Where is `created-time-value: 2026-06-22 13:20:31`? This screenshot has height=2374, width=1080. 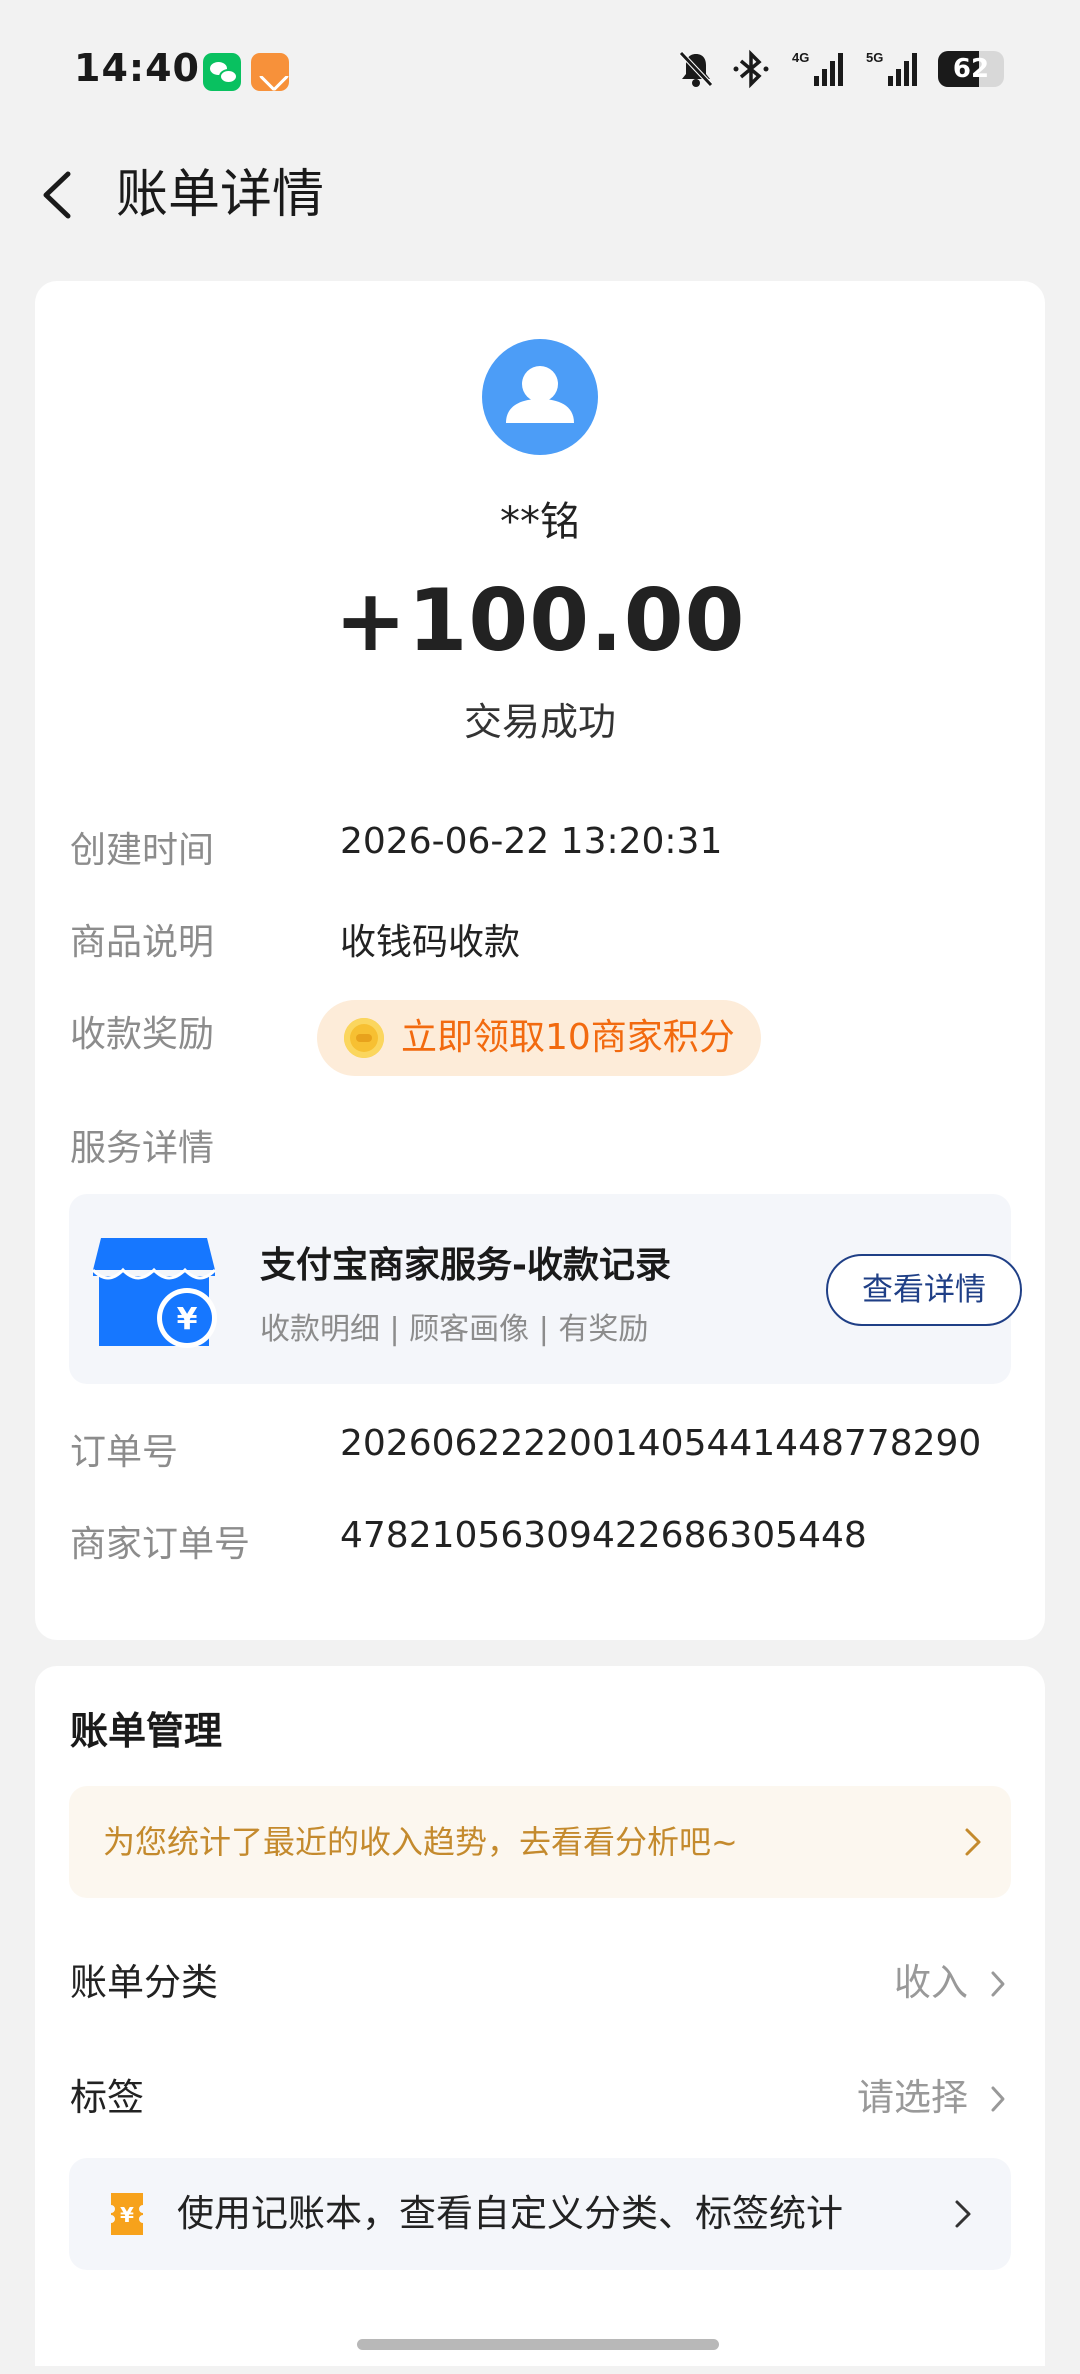
created-time-value: 2026-06-22 13:20:31 is located at coordinates (531, 841).